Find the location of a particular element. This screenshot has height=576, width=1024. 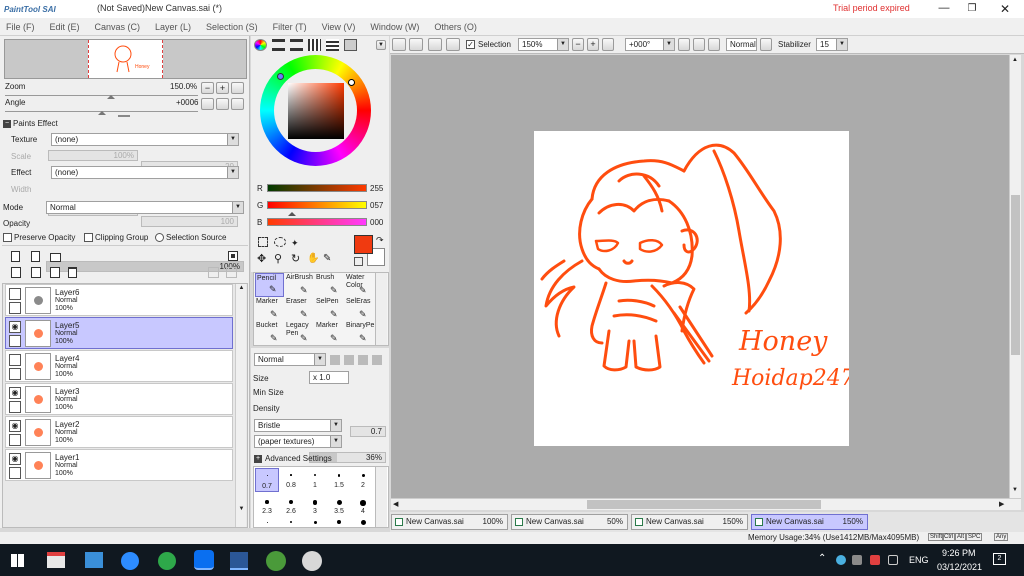

menu-file: File (F) is located at coordinates (20, 27).